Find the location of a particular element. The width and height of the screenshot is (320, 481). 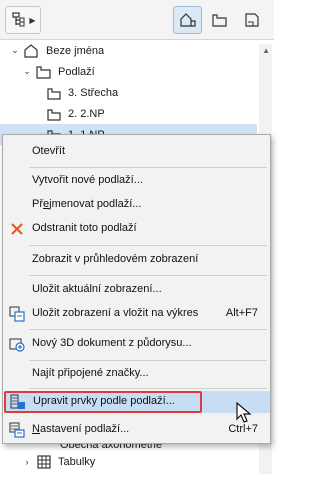

menu-item-label: Odstranit toto podlaží is located at coordinates (84, 228).